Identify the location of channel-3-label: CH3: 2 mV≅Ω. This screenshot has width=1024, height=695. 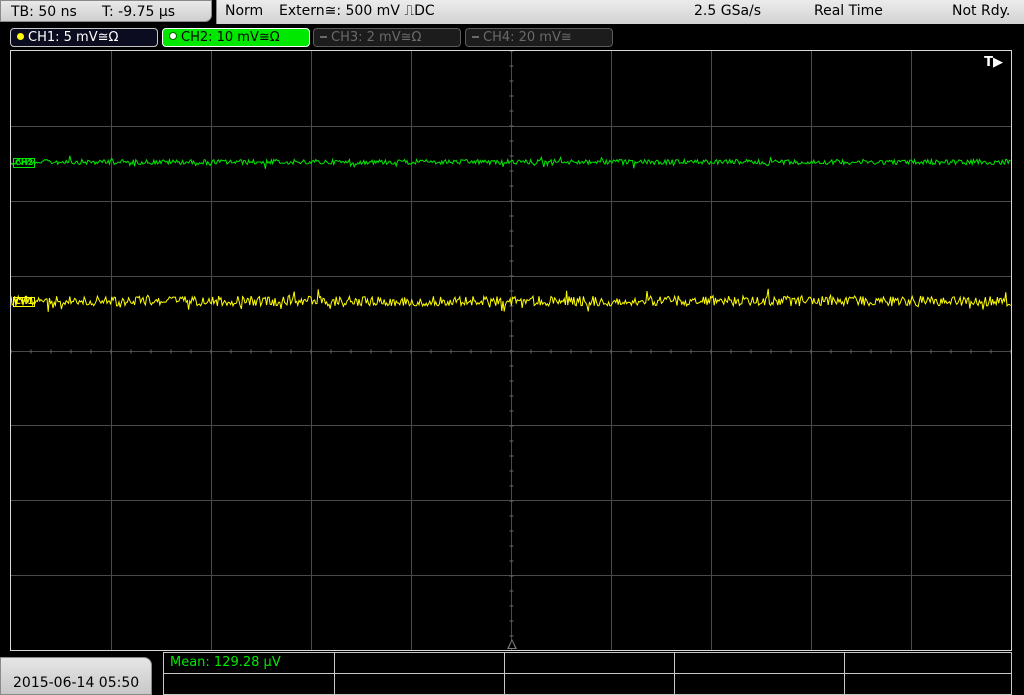
(376, 37).